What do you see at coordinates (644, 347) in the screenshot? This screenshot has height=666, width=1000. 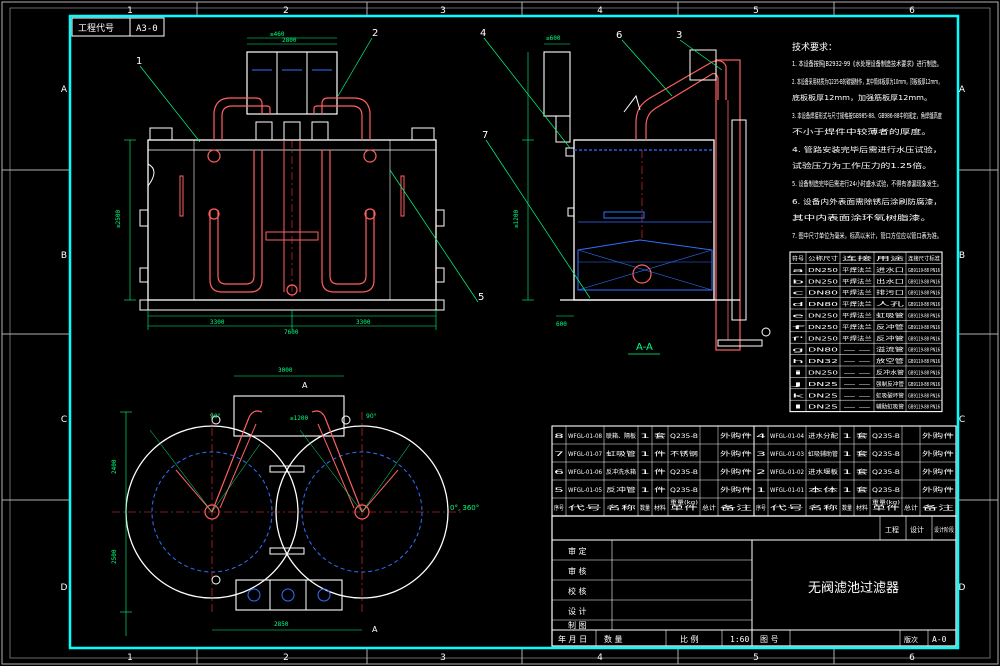 I see `section-label: A-A` at bounding box center [644, 347].